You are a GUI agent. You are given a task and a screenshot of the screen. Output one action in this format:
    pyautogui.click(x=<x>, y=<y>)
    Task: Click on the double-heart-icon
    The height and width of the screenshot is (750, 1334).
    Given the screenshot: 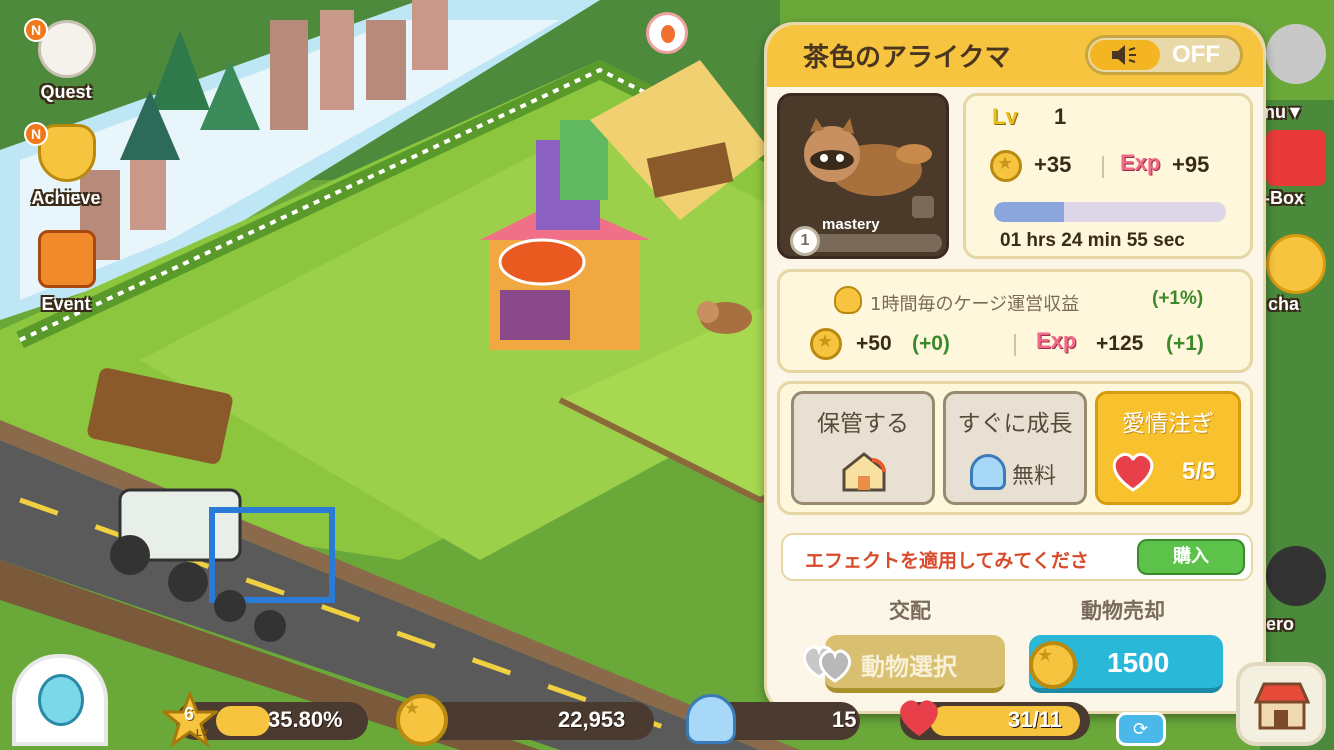 What is the action you would take?
    pyautogui.click(x=827, y=662)
    